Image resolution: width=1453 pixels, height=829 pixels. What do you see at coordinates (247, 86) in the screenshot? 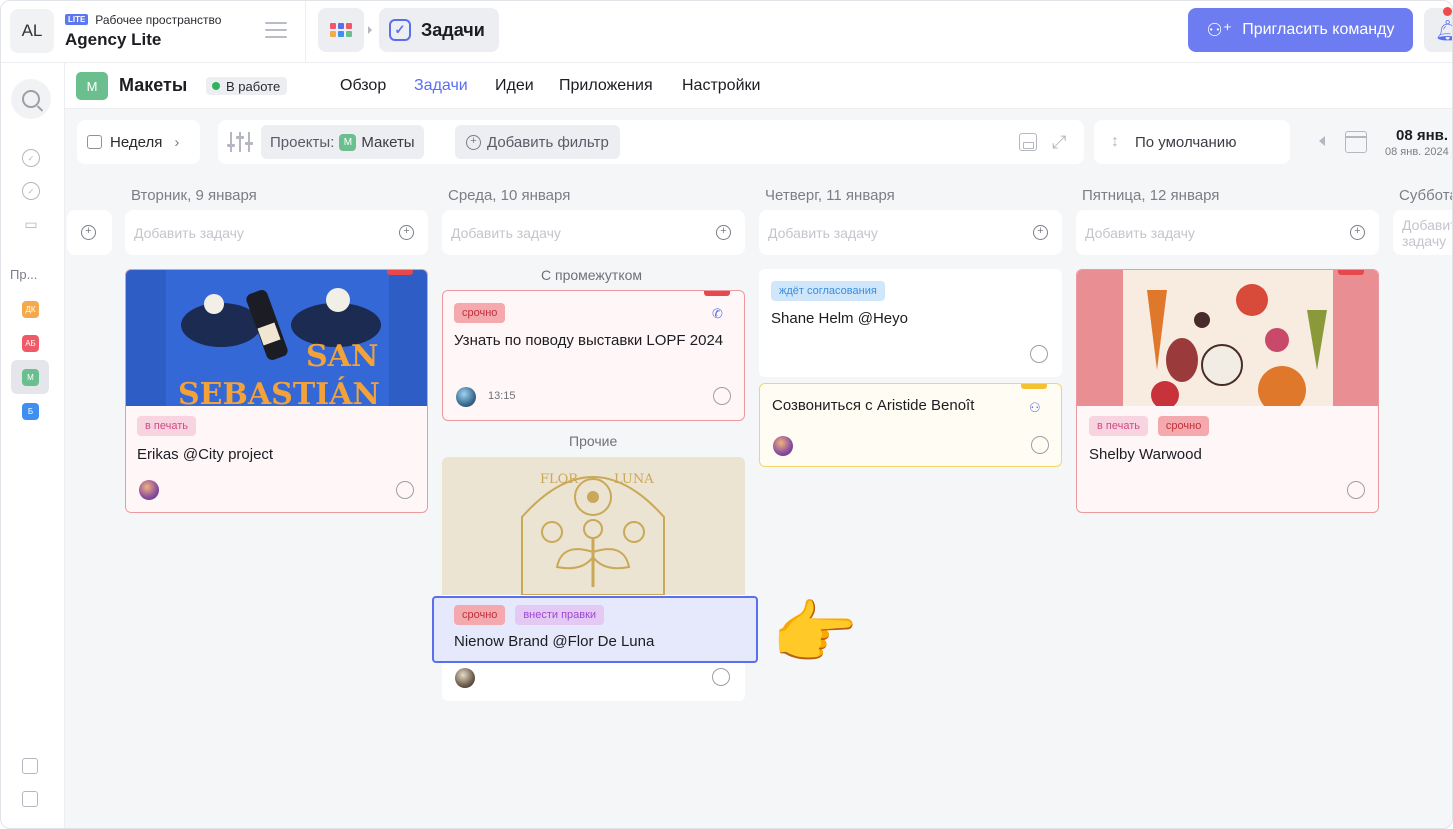
I see `project-status: В работе` at bounding box center [247, 86].